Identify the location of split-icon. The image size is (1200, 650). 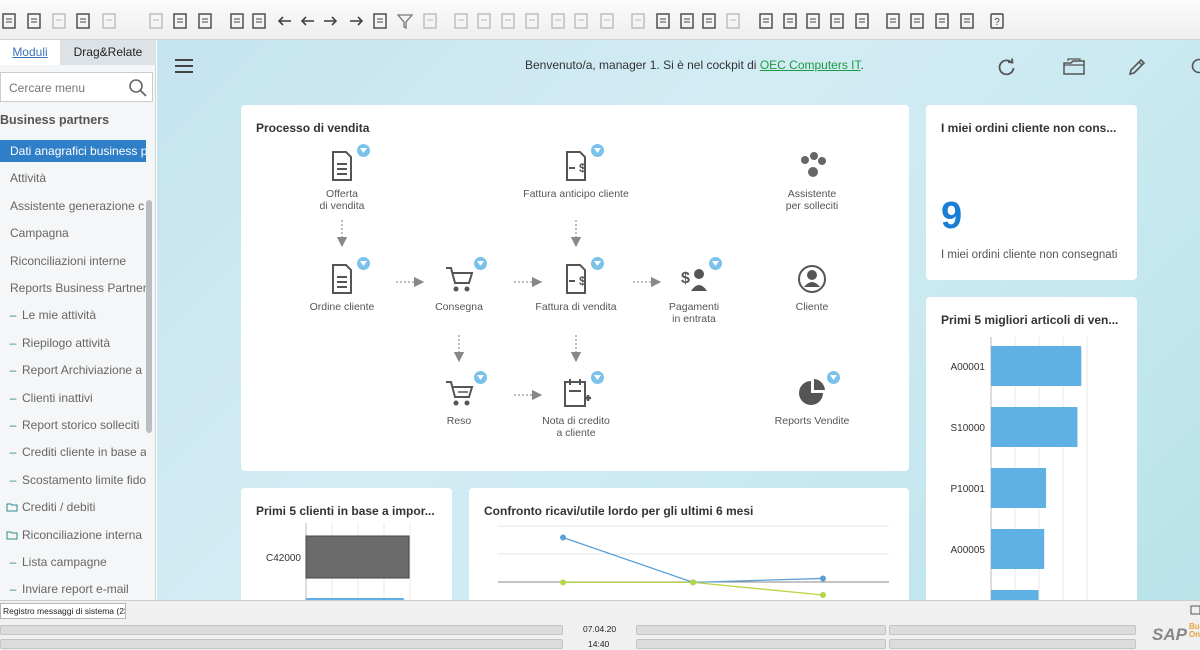
(581, 21).